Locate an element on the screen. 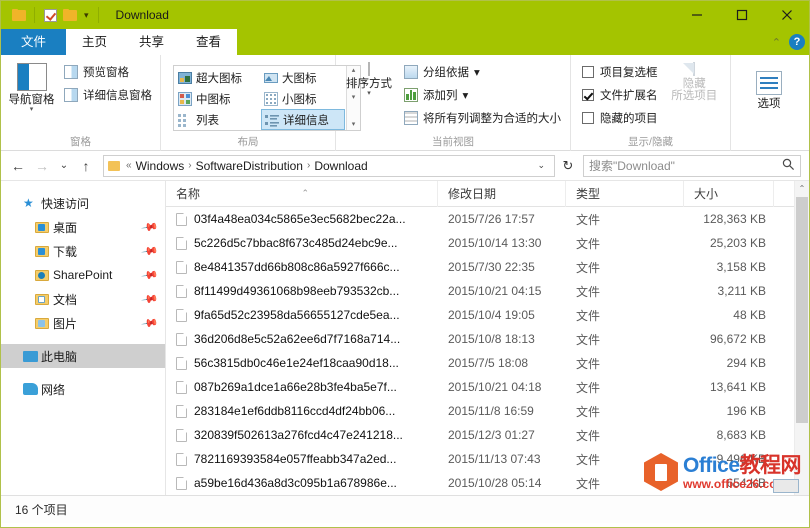  file-extensions-option: 文件扩展名 is located at coordinates (620, 95).